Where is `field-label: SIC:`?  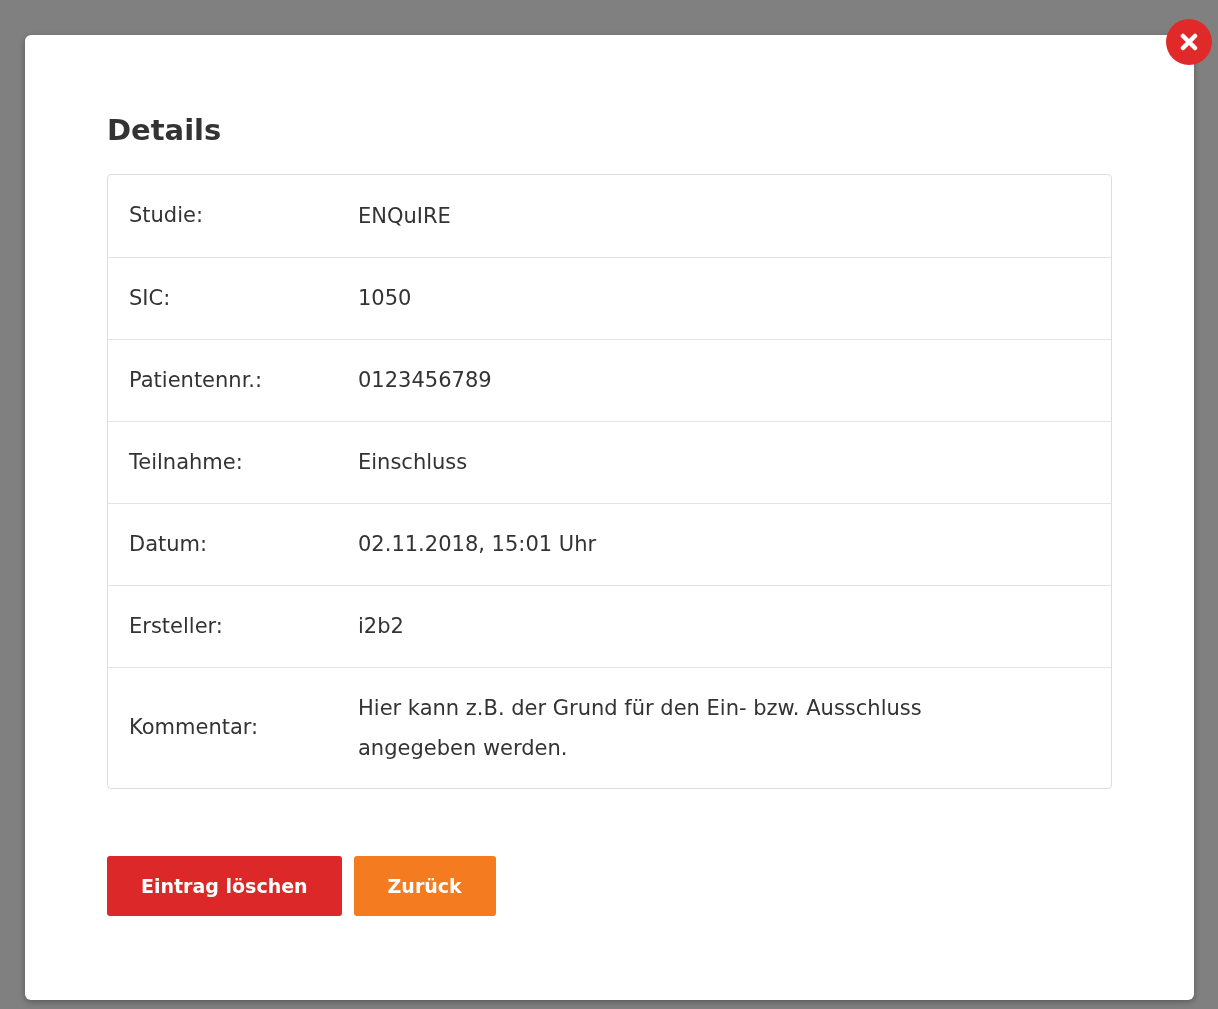 field-label: SIC: is located at coordinates (150, 298).